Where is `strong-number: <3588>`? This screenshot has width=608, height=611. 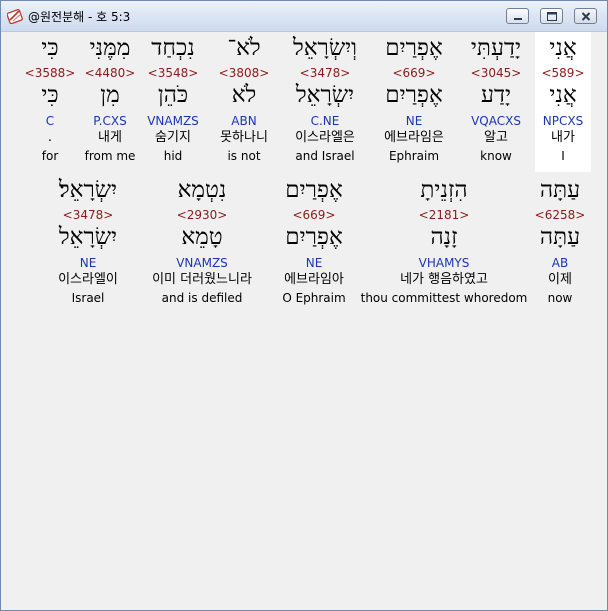 strong-number: <3588> is located at coordinates (50, 73).